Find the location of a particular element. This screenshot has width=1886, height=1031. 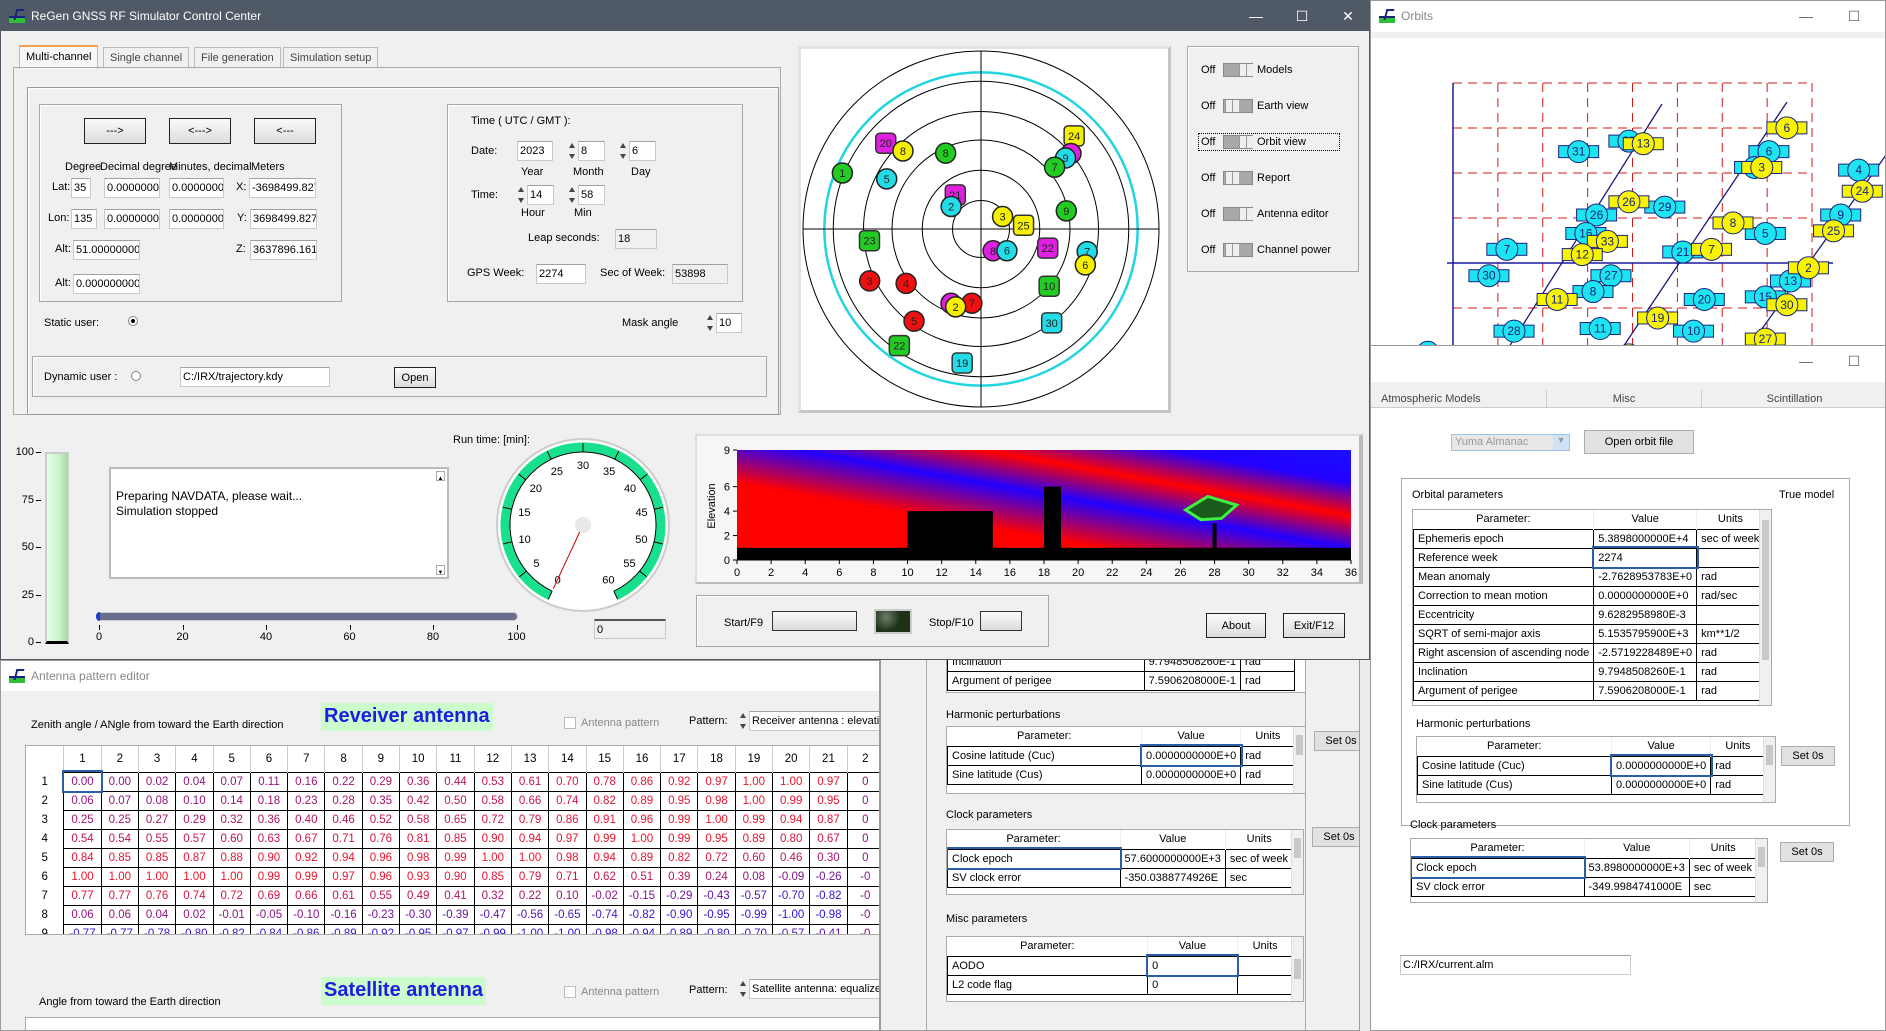

toggle-channel-power: Off Channel power is located at coordinates (1269, 250).